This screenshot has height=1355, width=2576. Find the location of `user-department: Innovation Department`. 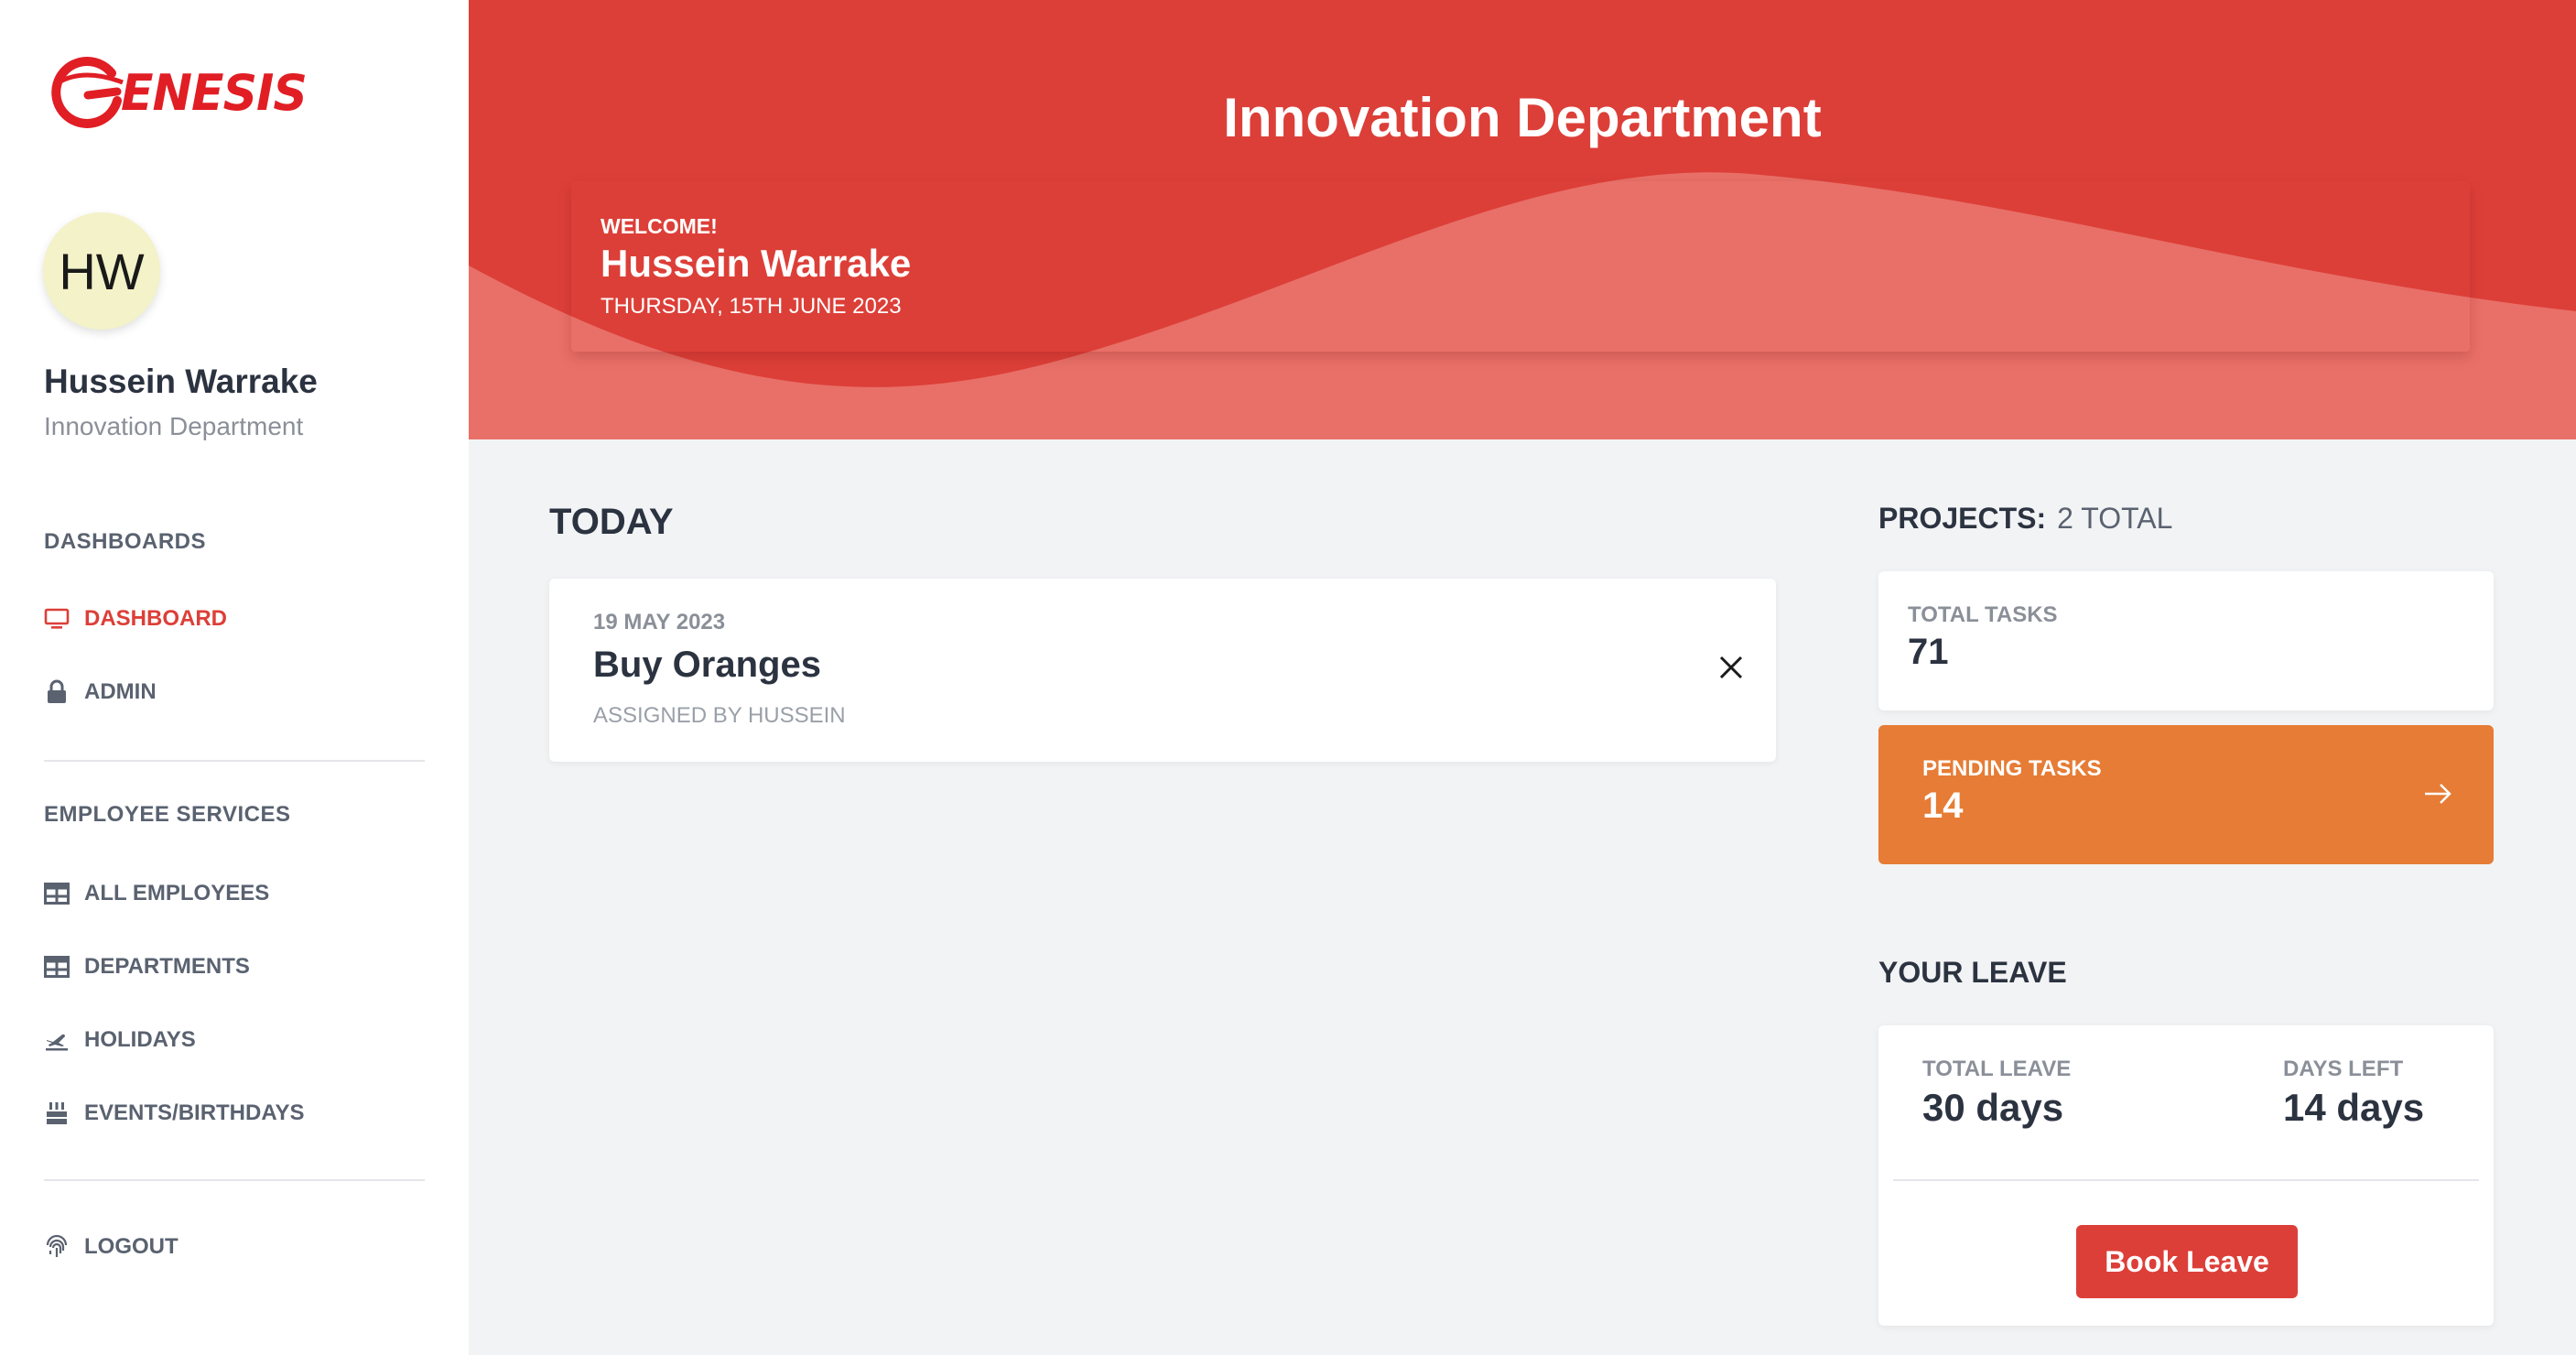

user-department: Innovation Department is located at coordinates (174, 426).